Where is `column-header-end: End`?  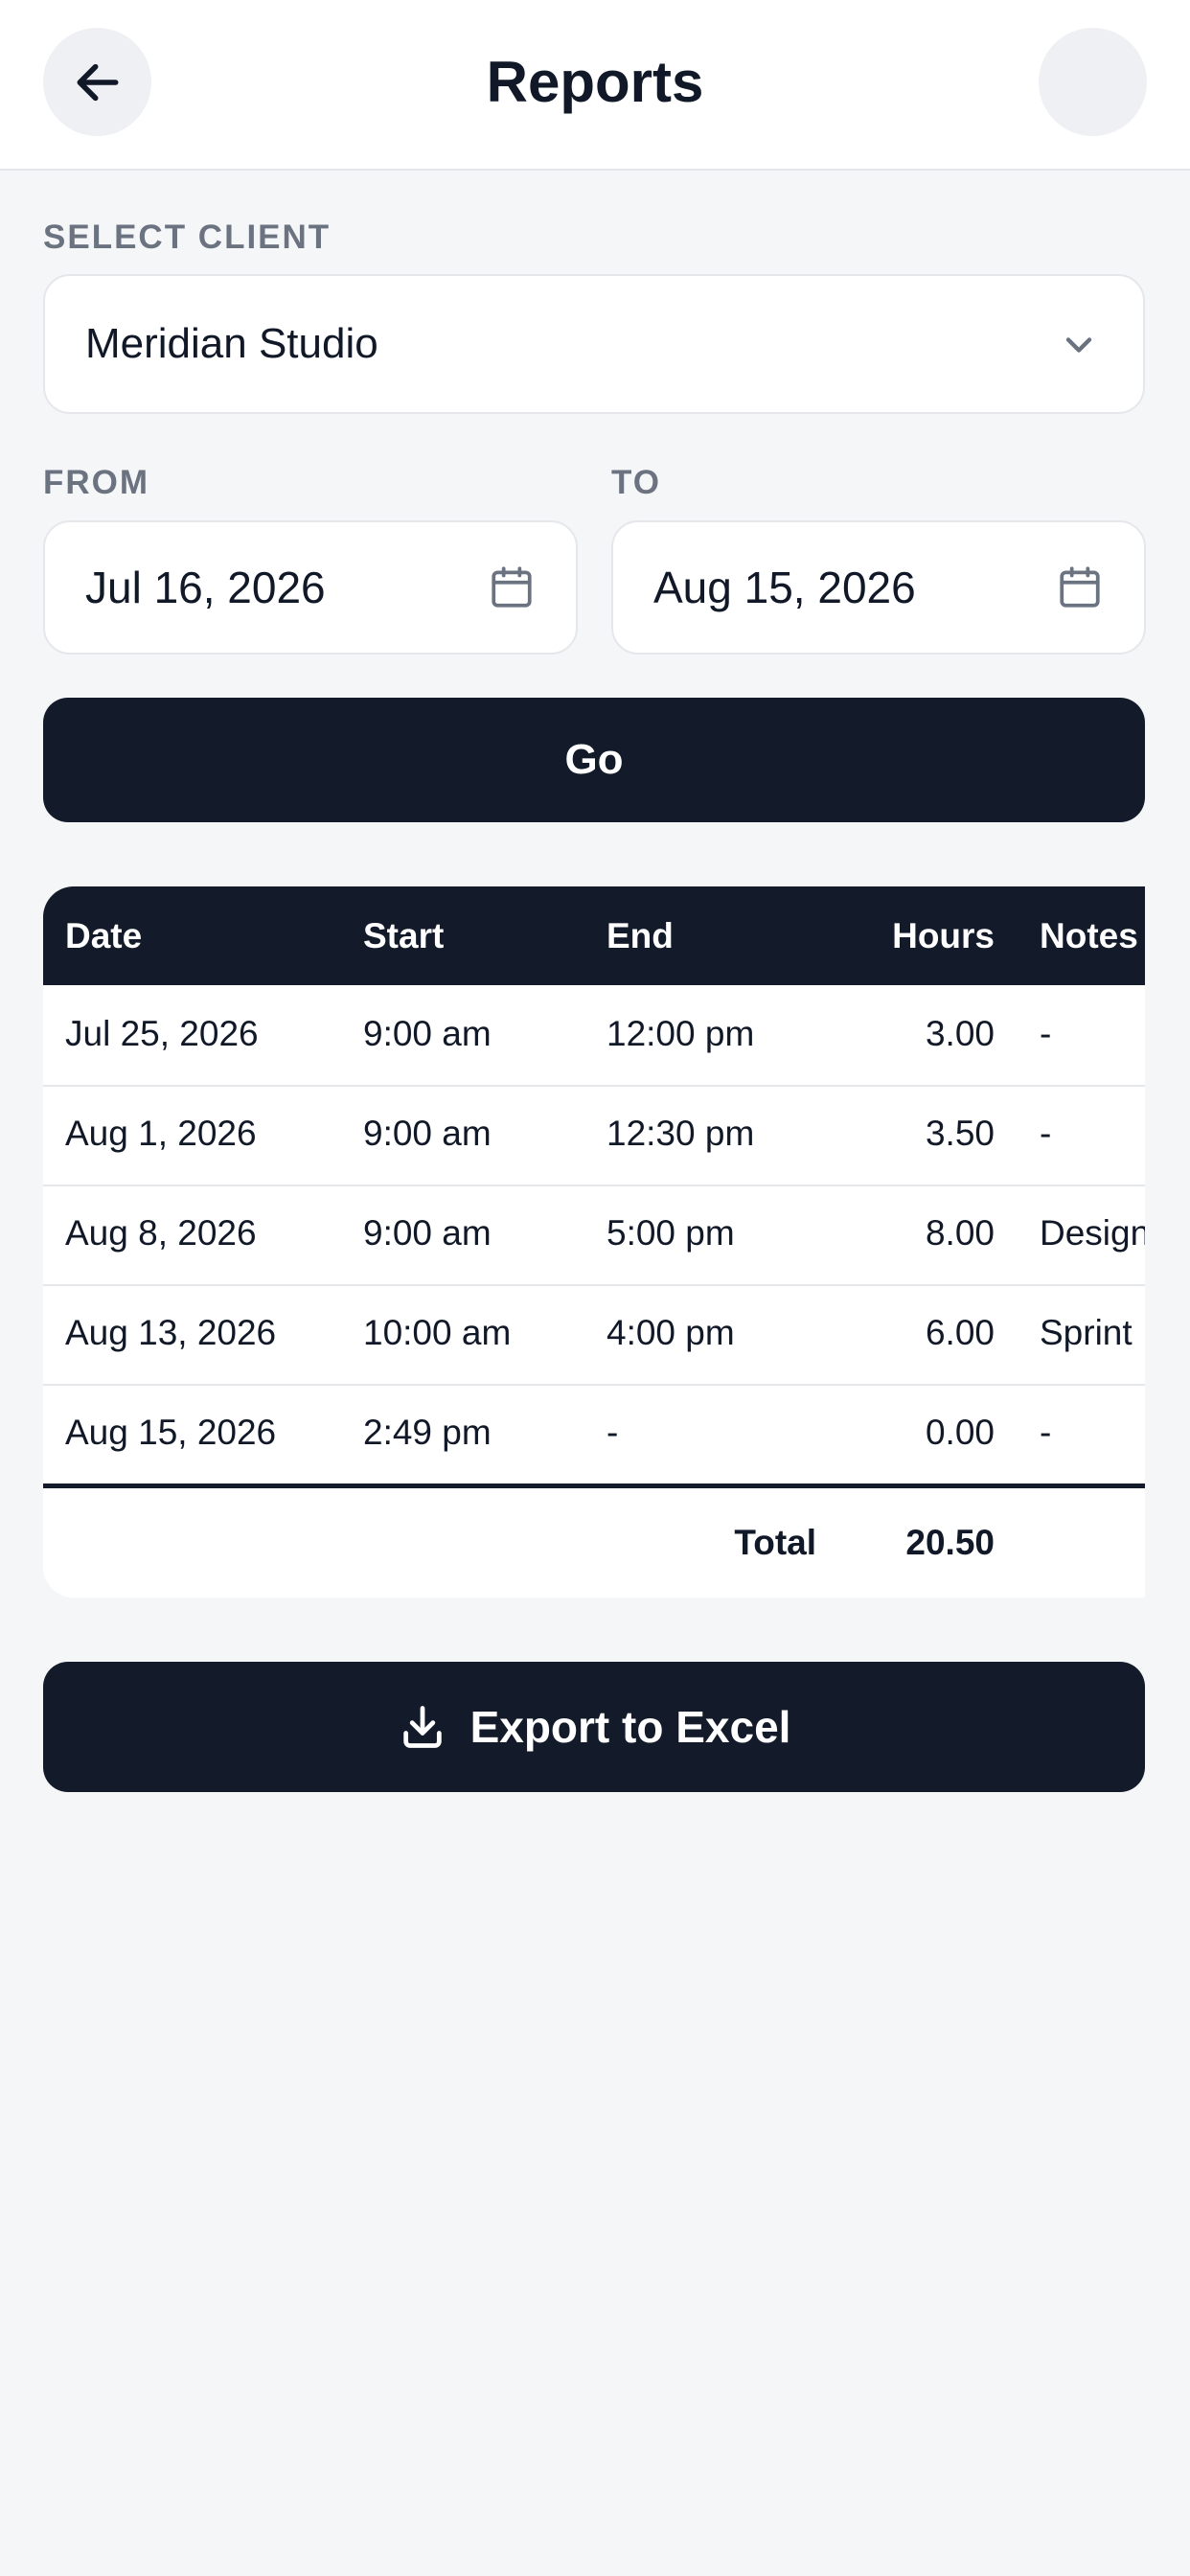
column-header-end: End is located at coordinates (640, 935).